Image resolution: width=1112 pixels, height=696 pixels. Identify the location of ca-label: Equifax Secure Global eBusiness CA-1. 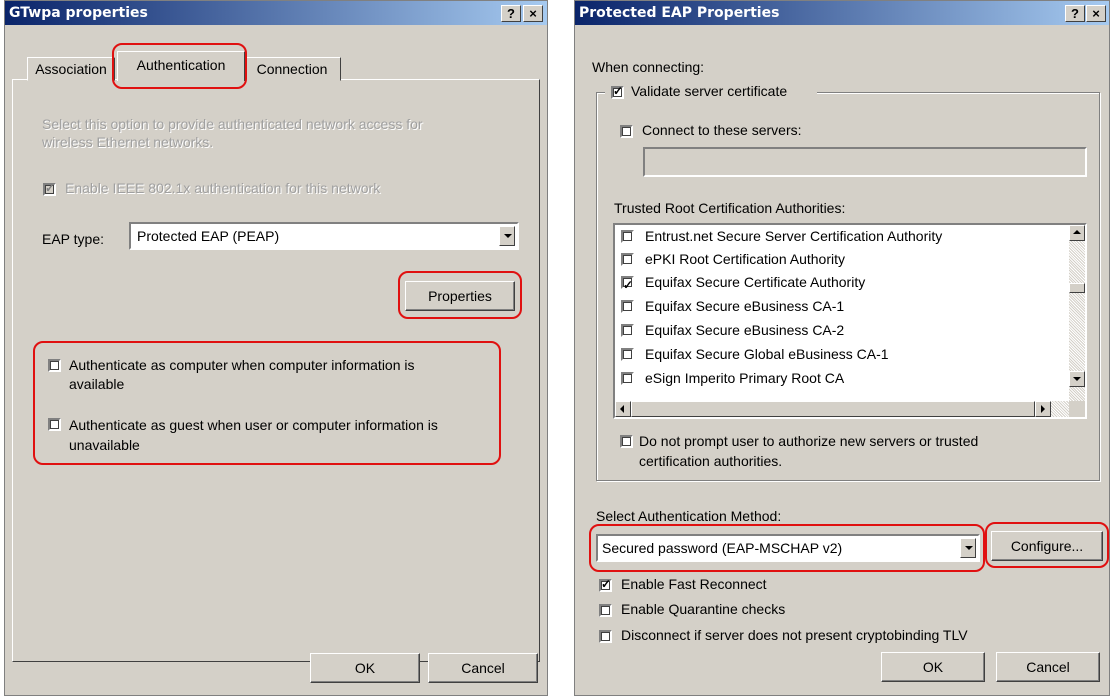
(767, 354).